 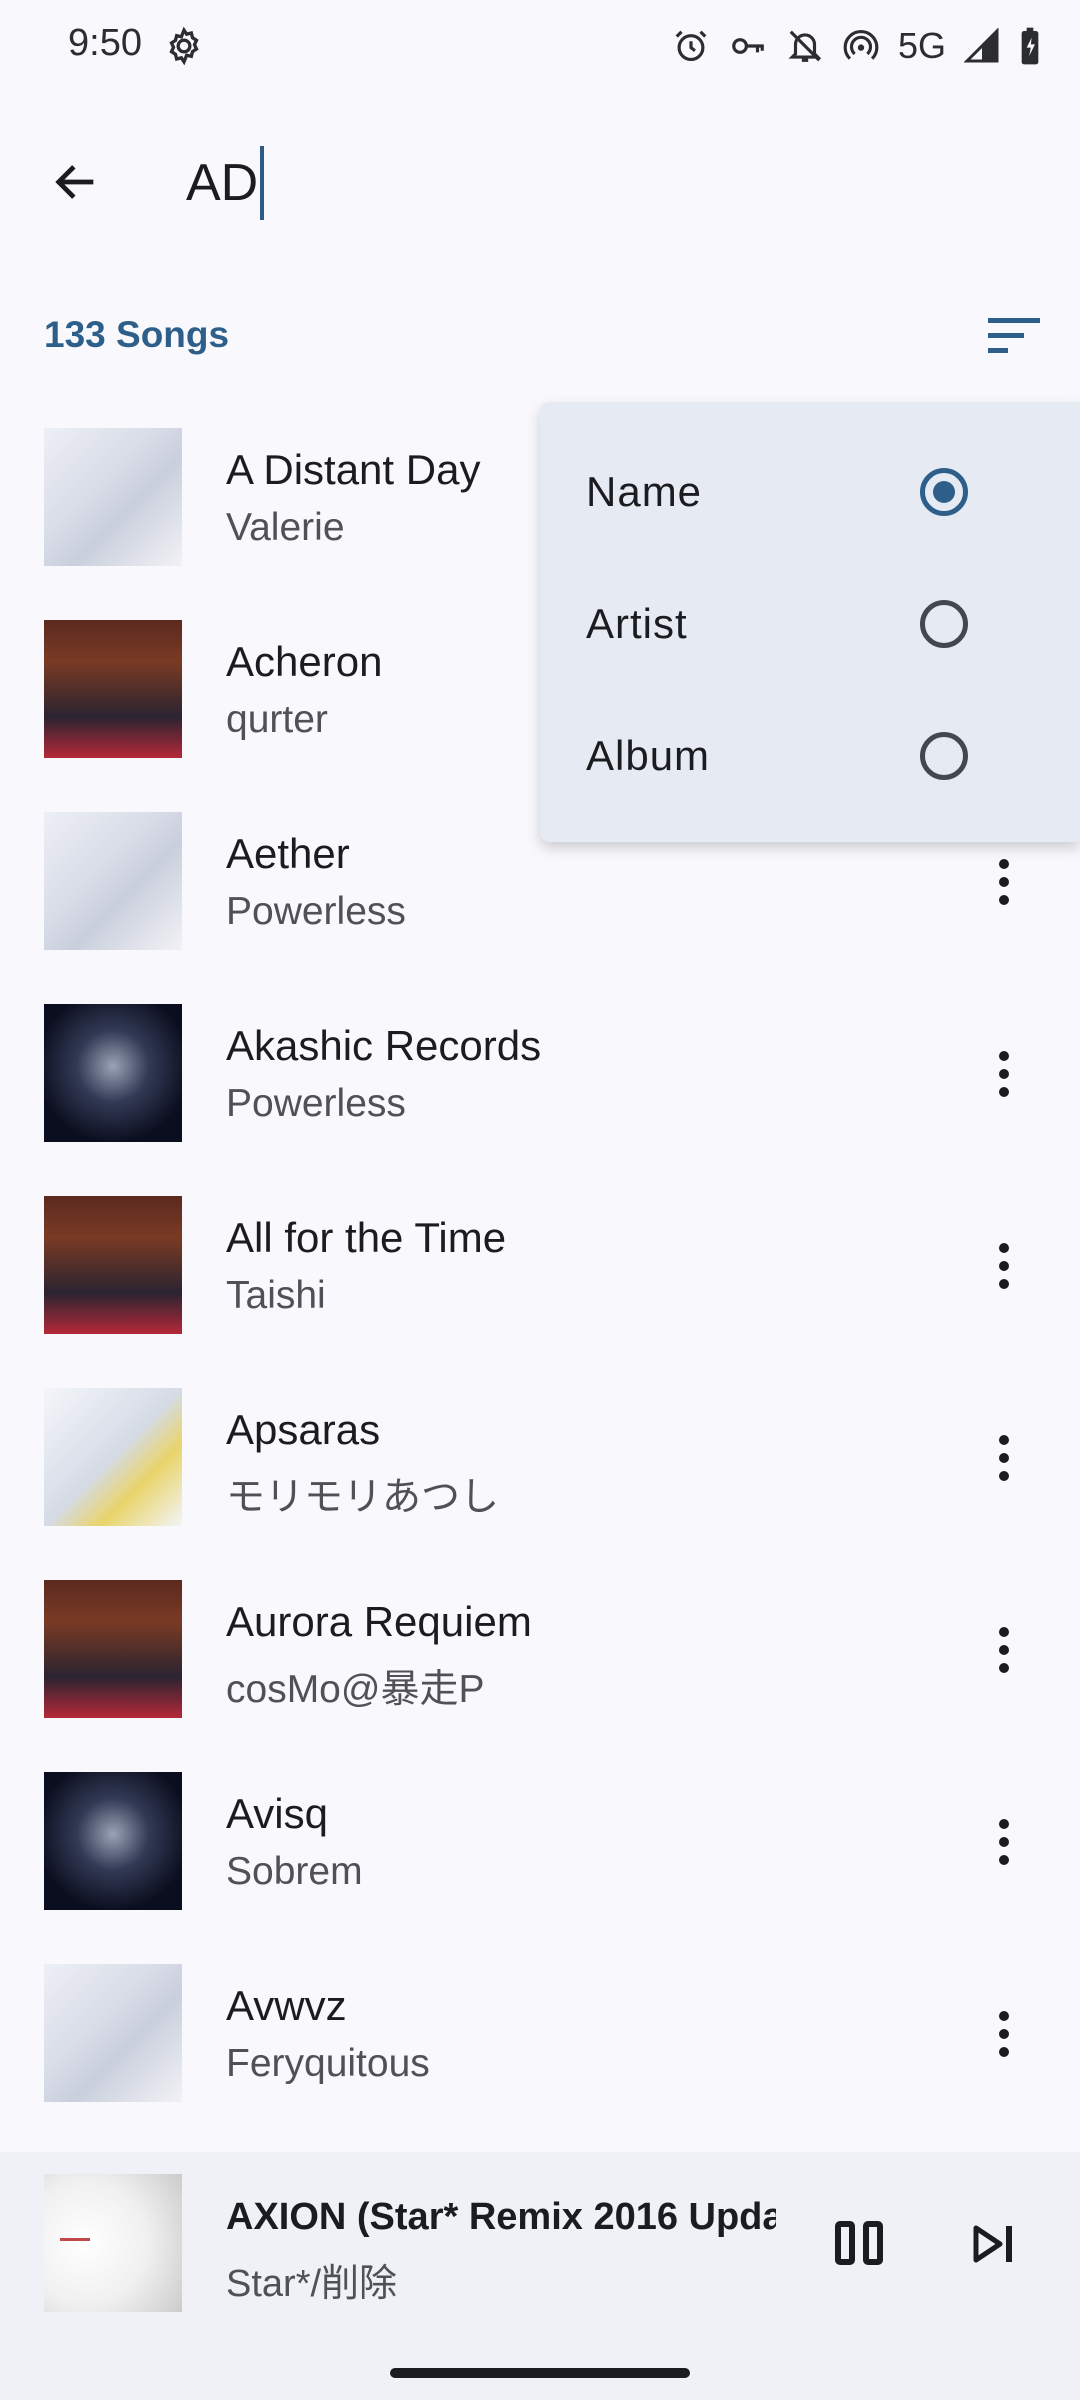 What do you see at coordinates (810, 626) in the screenshot?
I see `sort-option-artist: Artist` at bounding box center [810, 626].